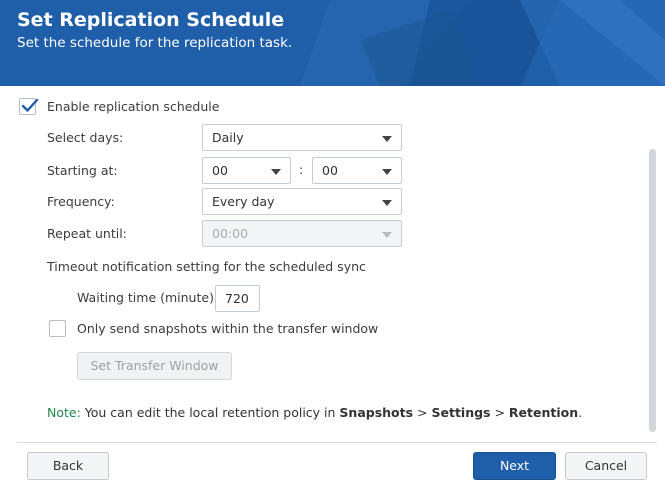 The height and width of the screenshot is (489, 665). What do you see at coordinates (302, 137) in the screenshot?
I see `select-days-dropdown: Daily` at bounding box center [302, 137].